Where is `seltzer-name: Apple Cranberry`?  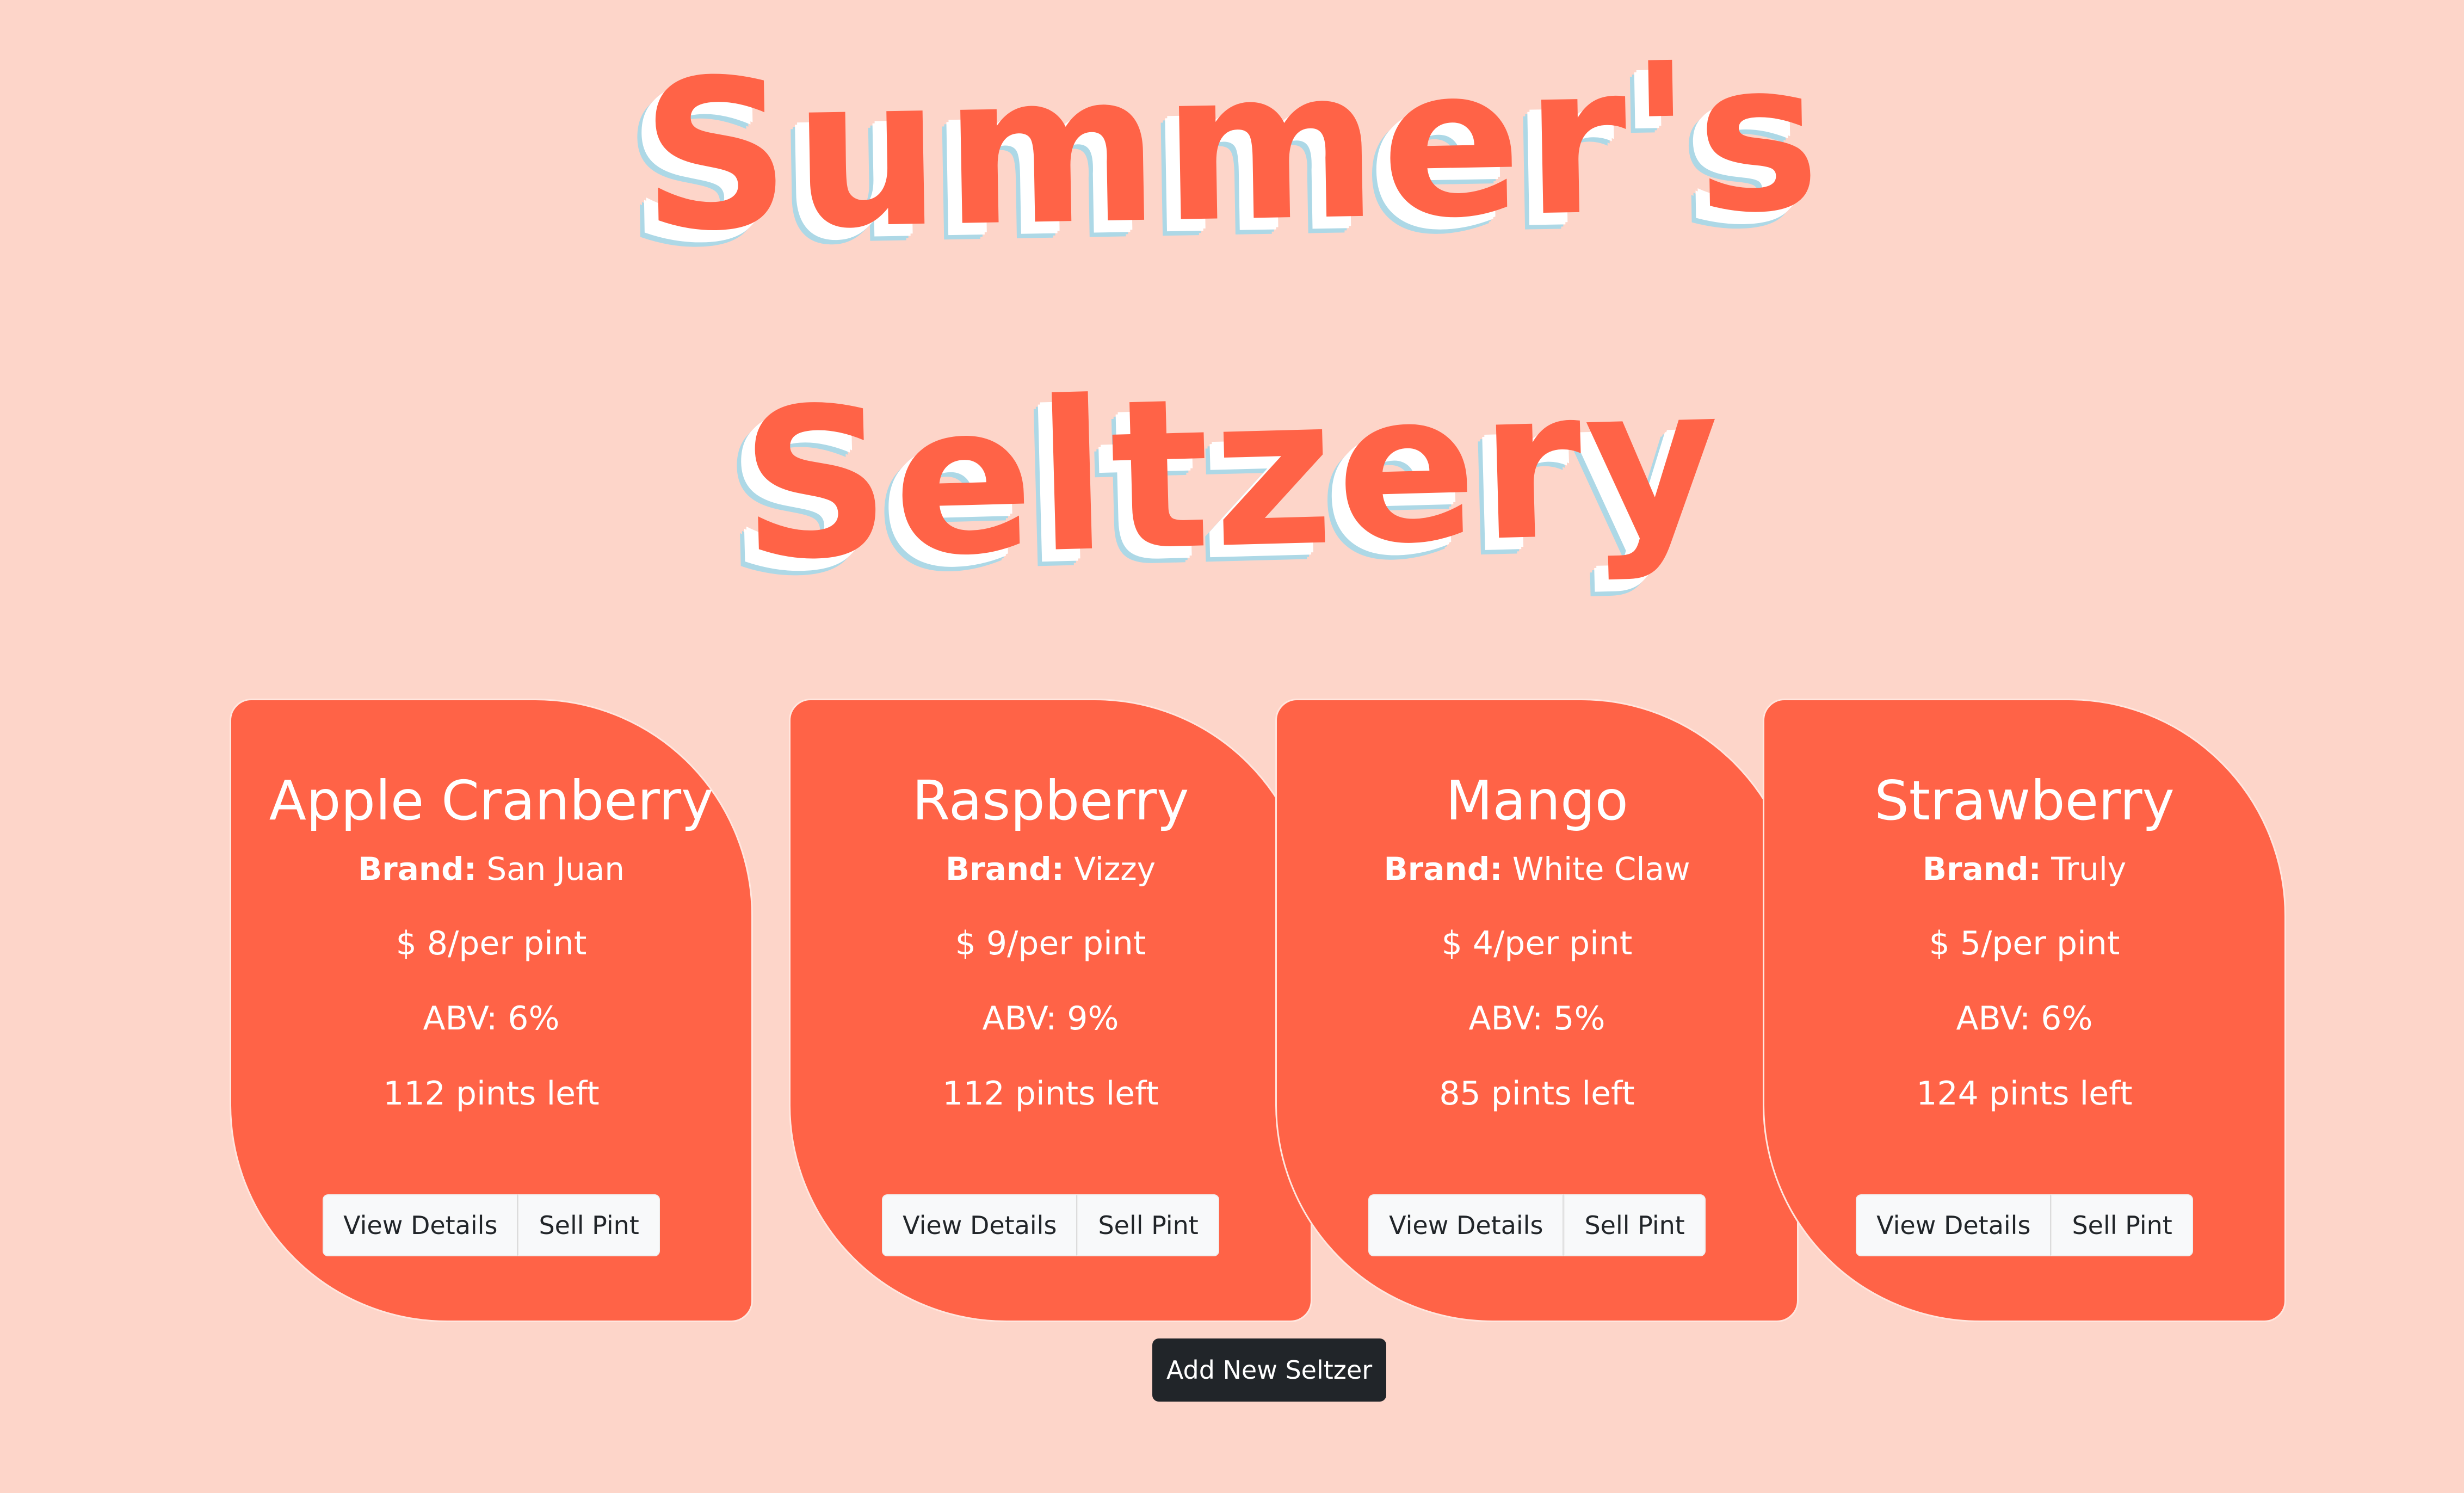 seltzer-name: Apple Cranberry is located at coordinates (491, 800).